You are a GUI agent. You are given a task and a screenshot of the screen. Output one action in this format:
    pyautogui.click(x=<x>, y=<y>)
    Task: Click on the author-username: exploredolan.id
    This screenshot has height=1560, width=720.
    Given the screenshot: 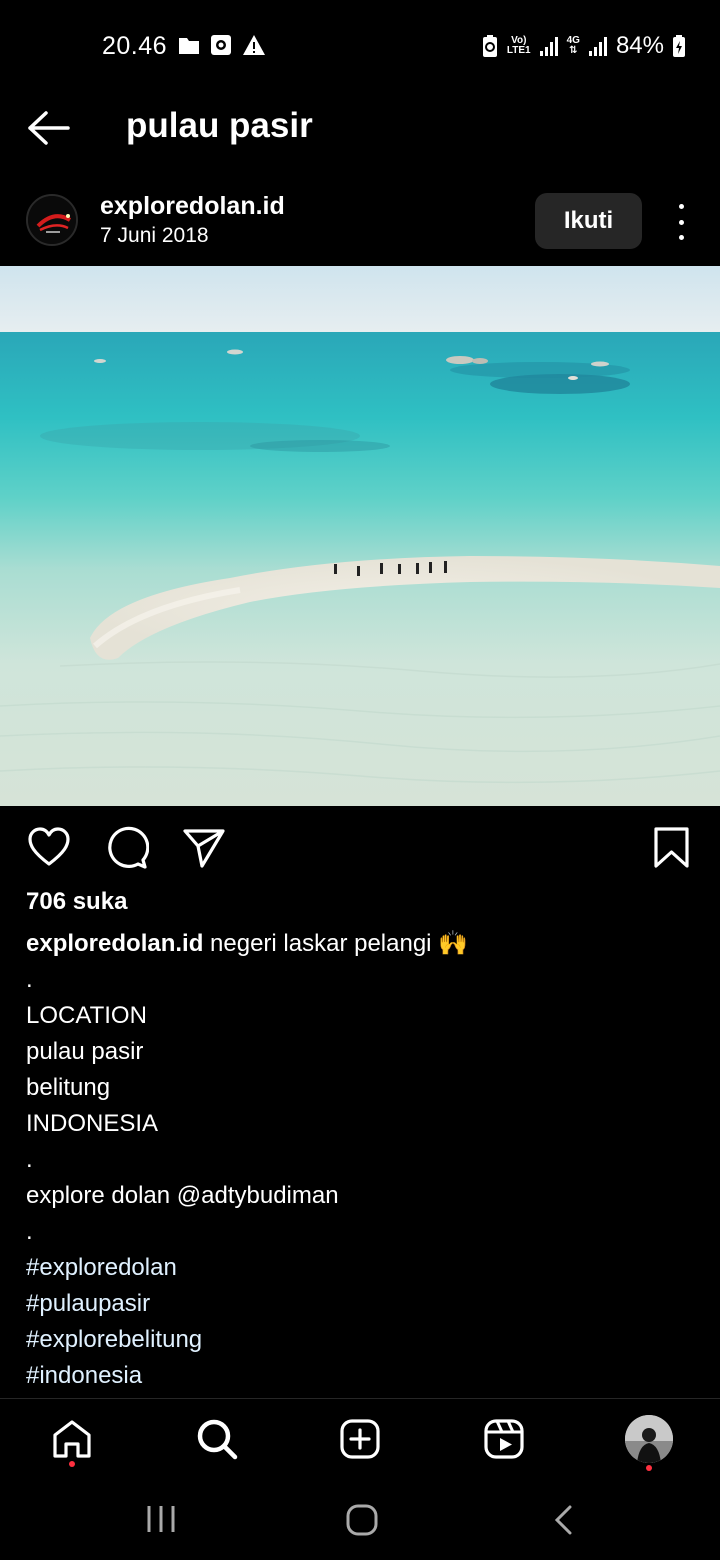 What is the action you would take?
    pyautogui.click(x=192, y=206)
    